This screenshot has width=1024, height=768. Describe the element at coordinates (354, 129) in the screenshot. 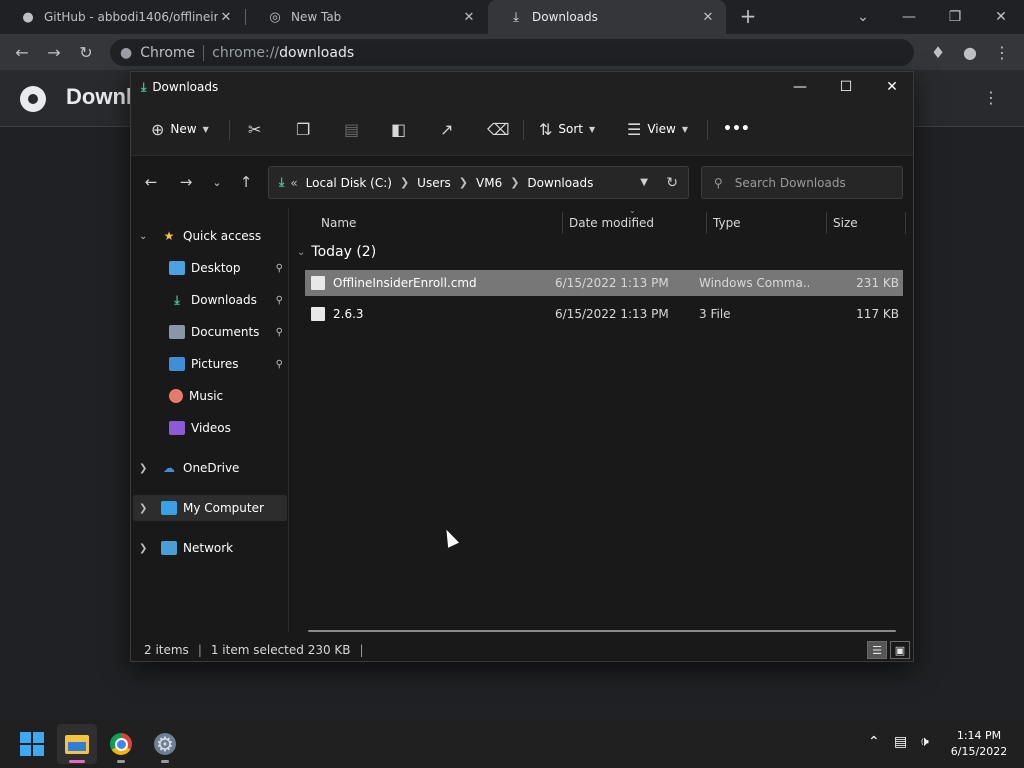

I see `paste-button: ▤` at that location.